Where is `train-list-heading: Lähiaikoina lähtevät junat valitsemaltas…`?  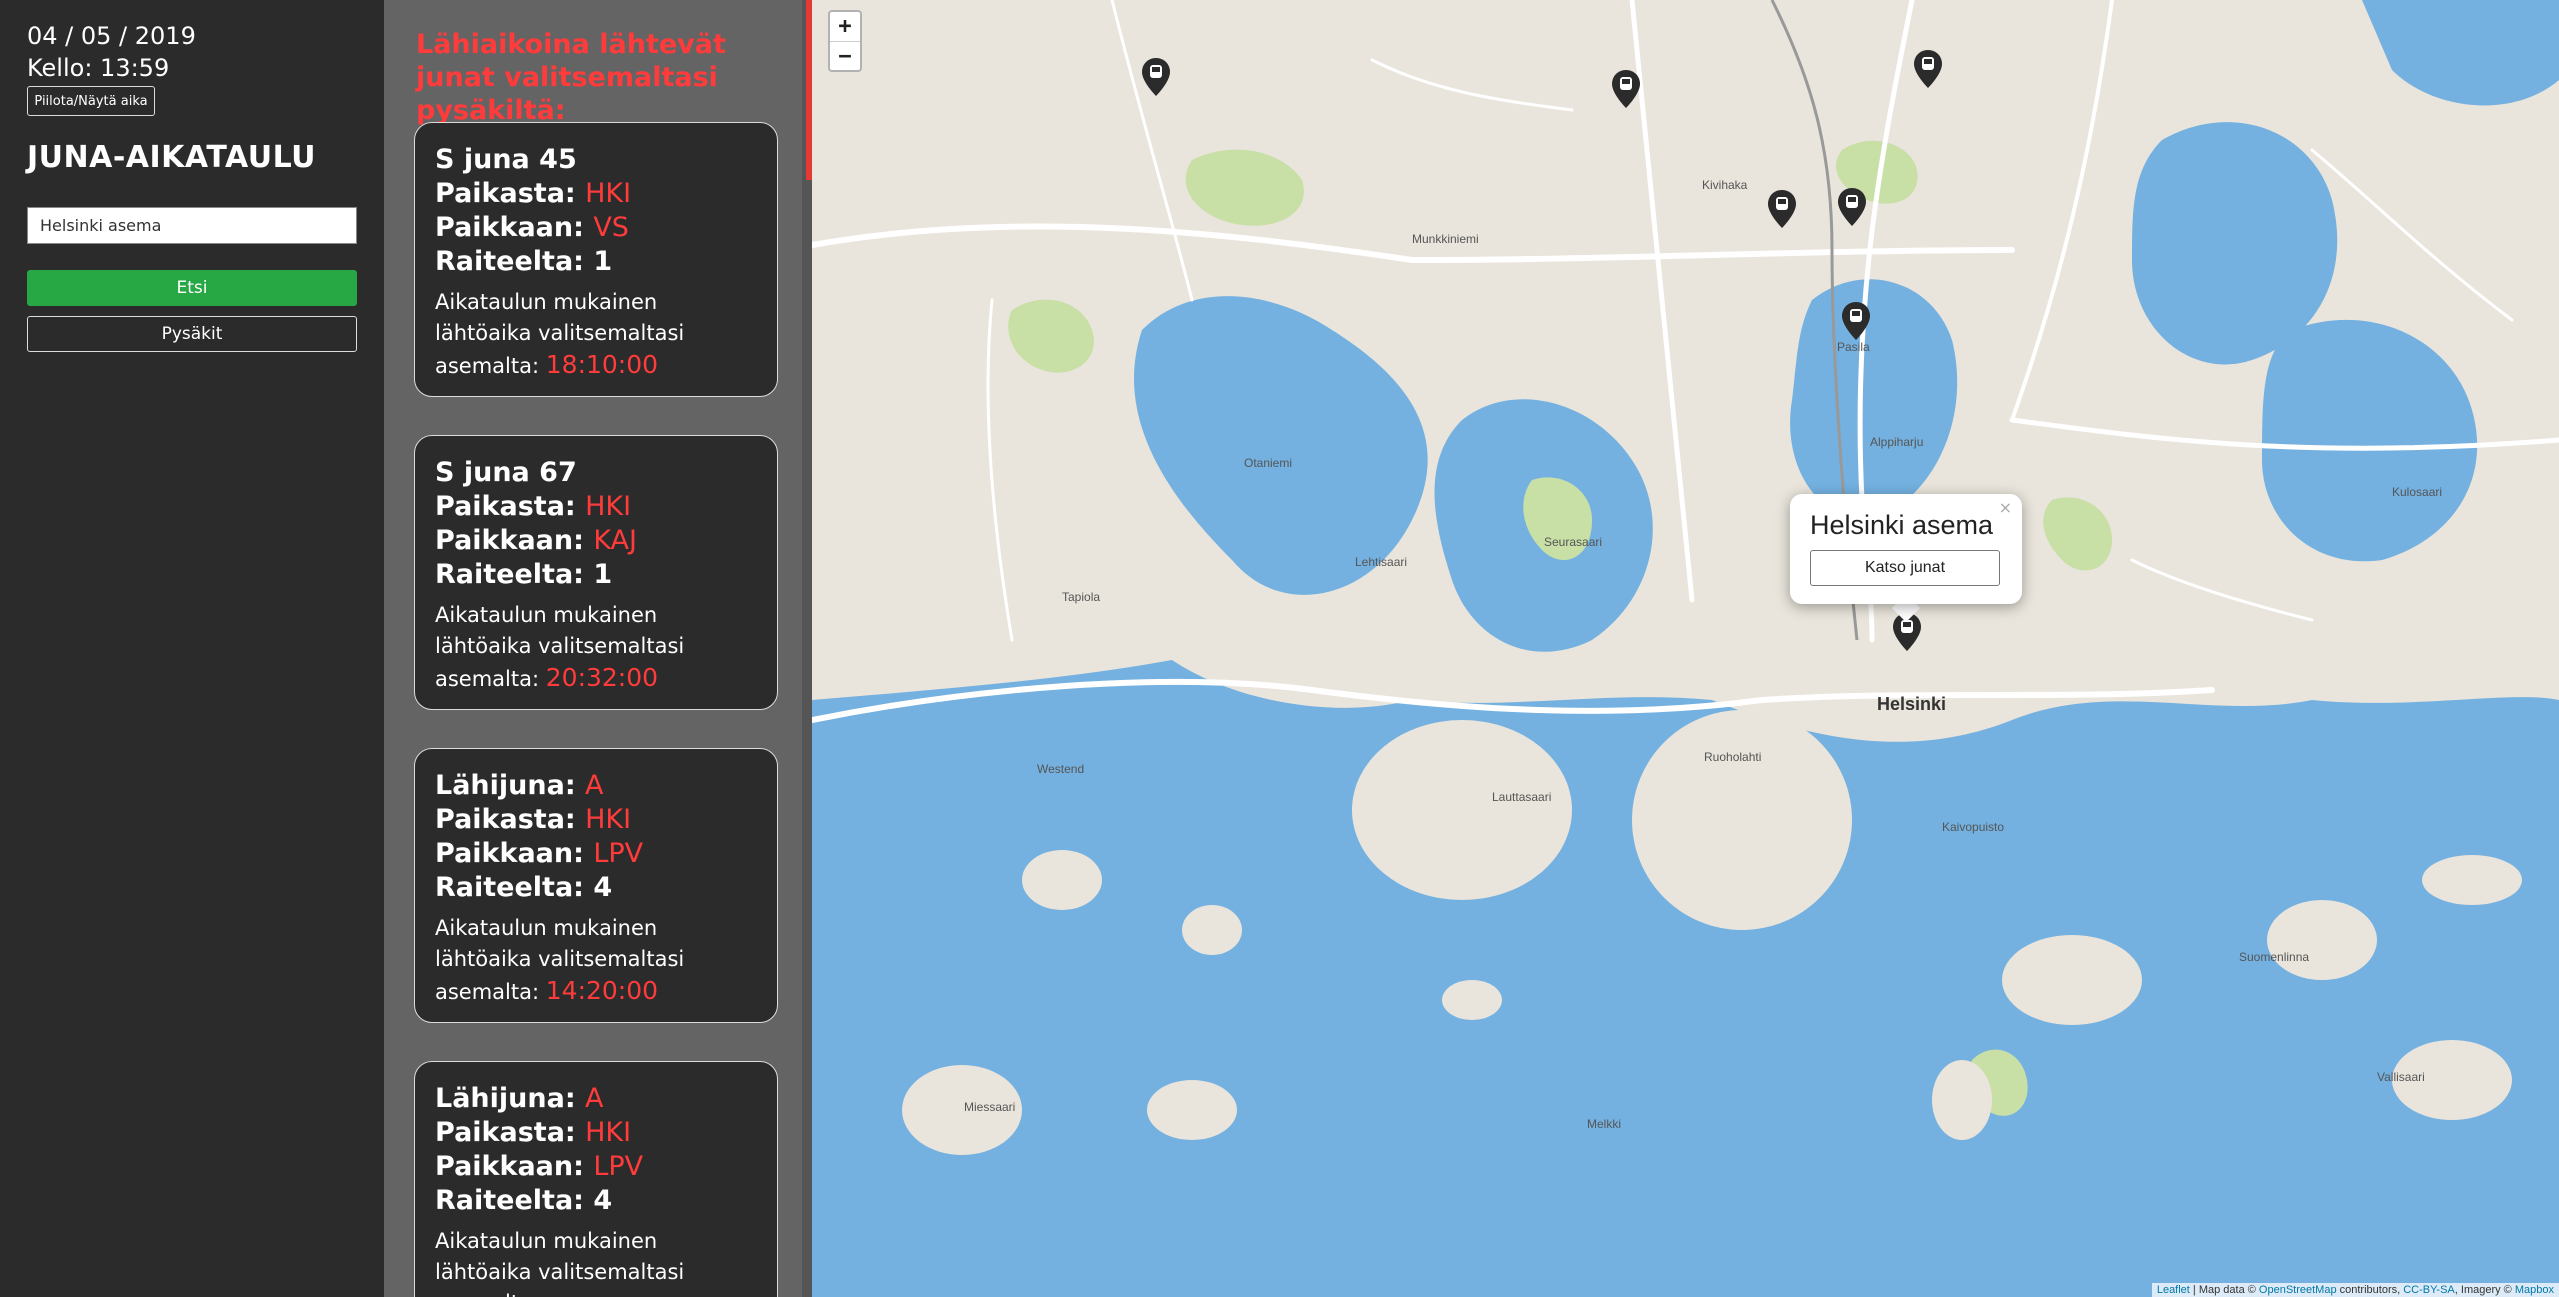
train-list-heading: Lähiaikoina lähtevät junat valitsemaltas… is located at coordinates (571, 77).